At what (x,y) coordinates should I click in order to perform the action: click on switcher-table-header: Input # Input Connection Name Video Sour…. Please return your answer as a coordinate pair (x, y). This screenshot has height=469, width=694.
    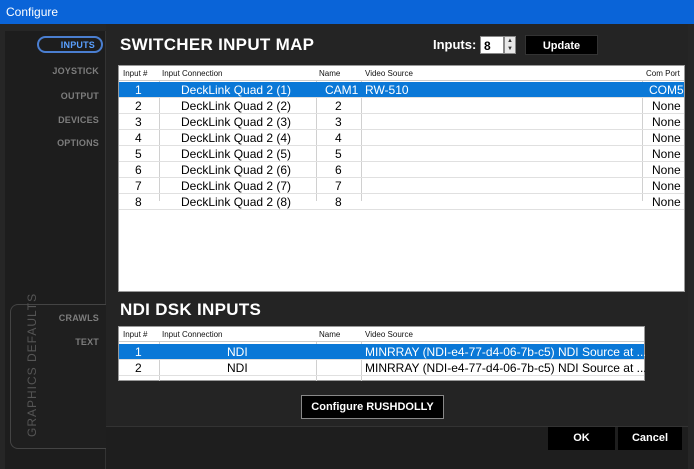
    Looking at the image, I should click on (401, 73).